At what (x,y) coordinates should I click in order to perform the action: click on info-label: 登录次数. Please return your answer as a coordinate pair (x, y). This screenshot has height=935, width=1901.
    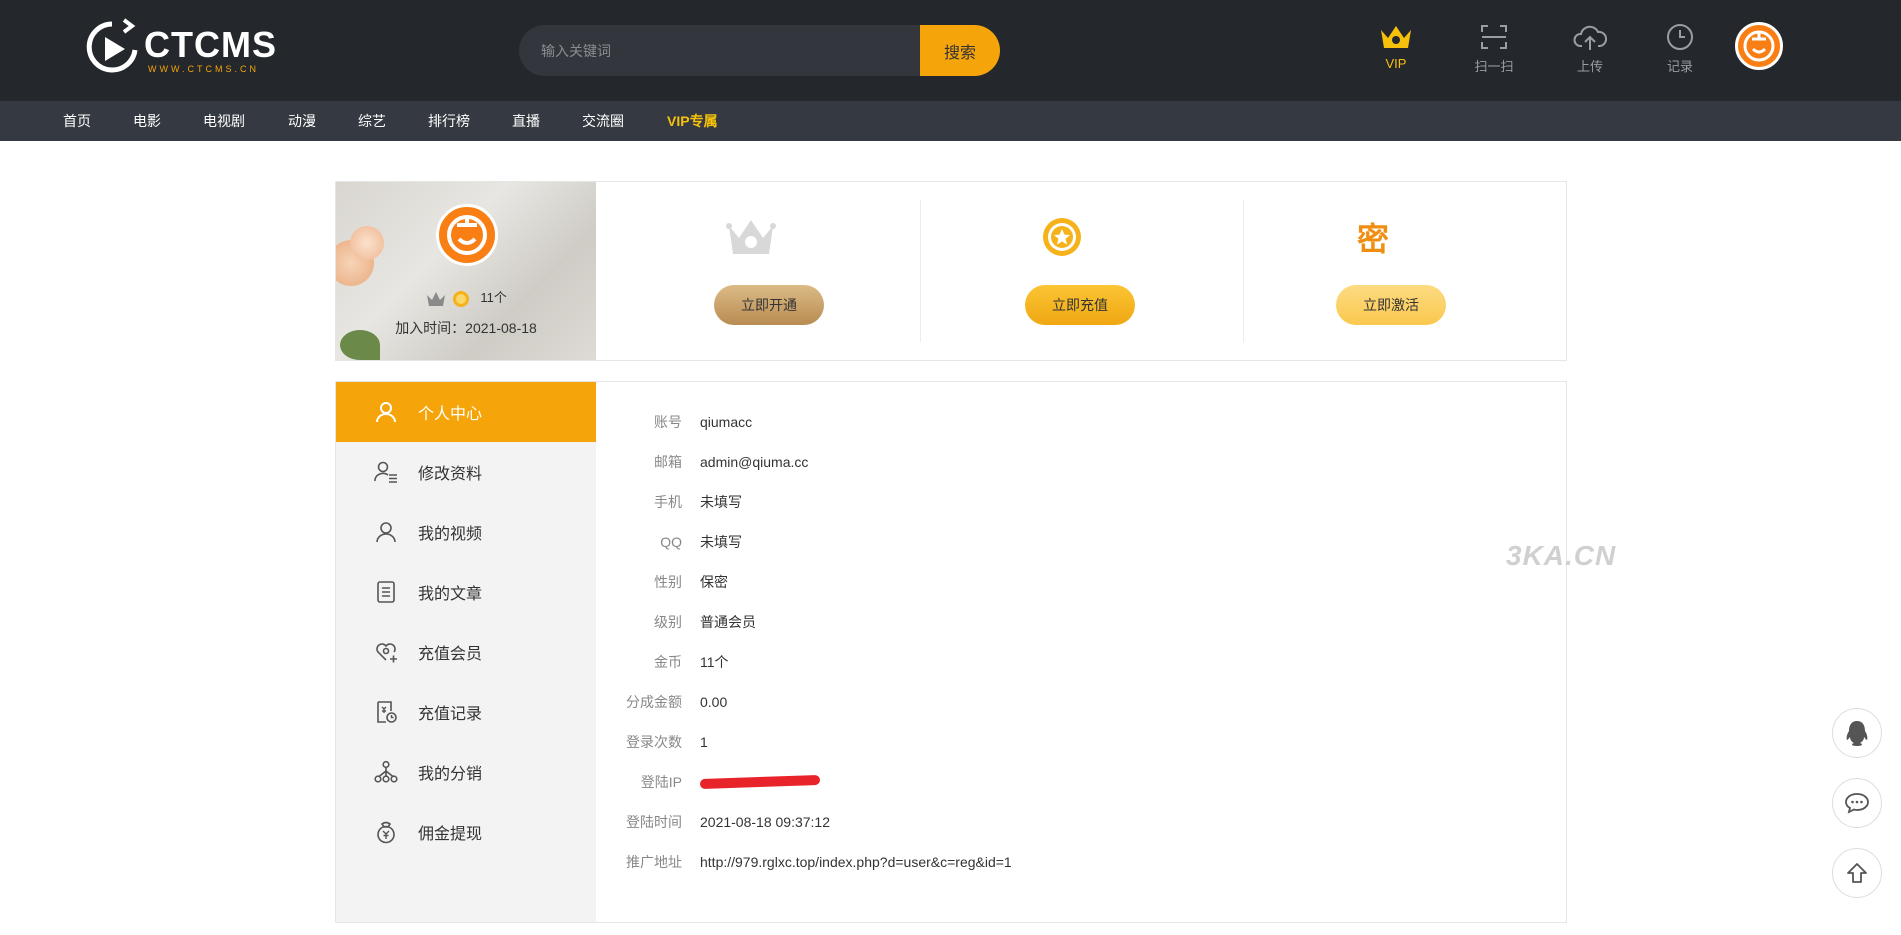
    Looking at the image, I should click on (654, 742).